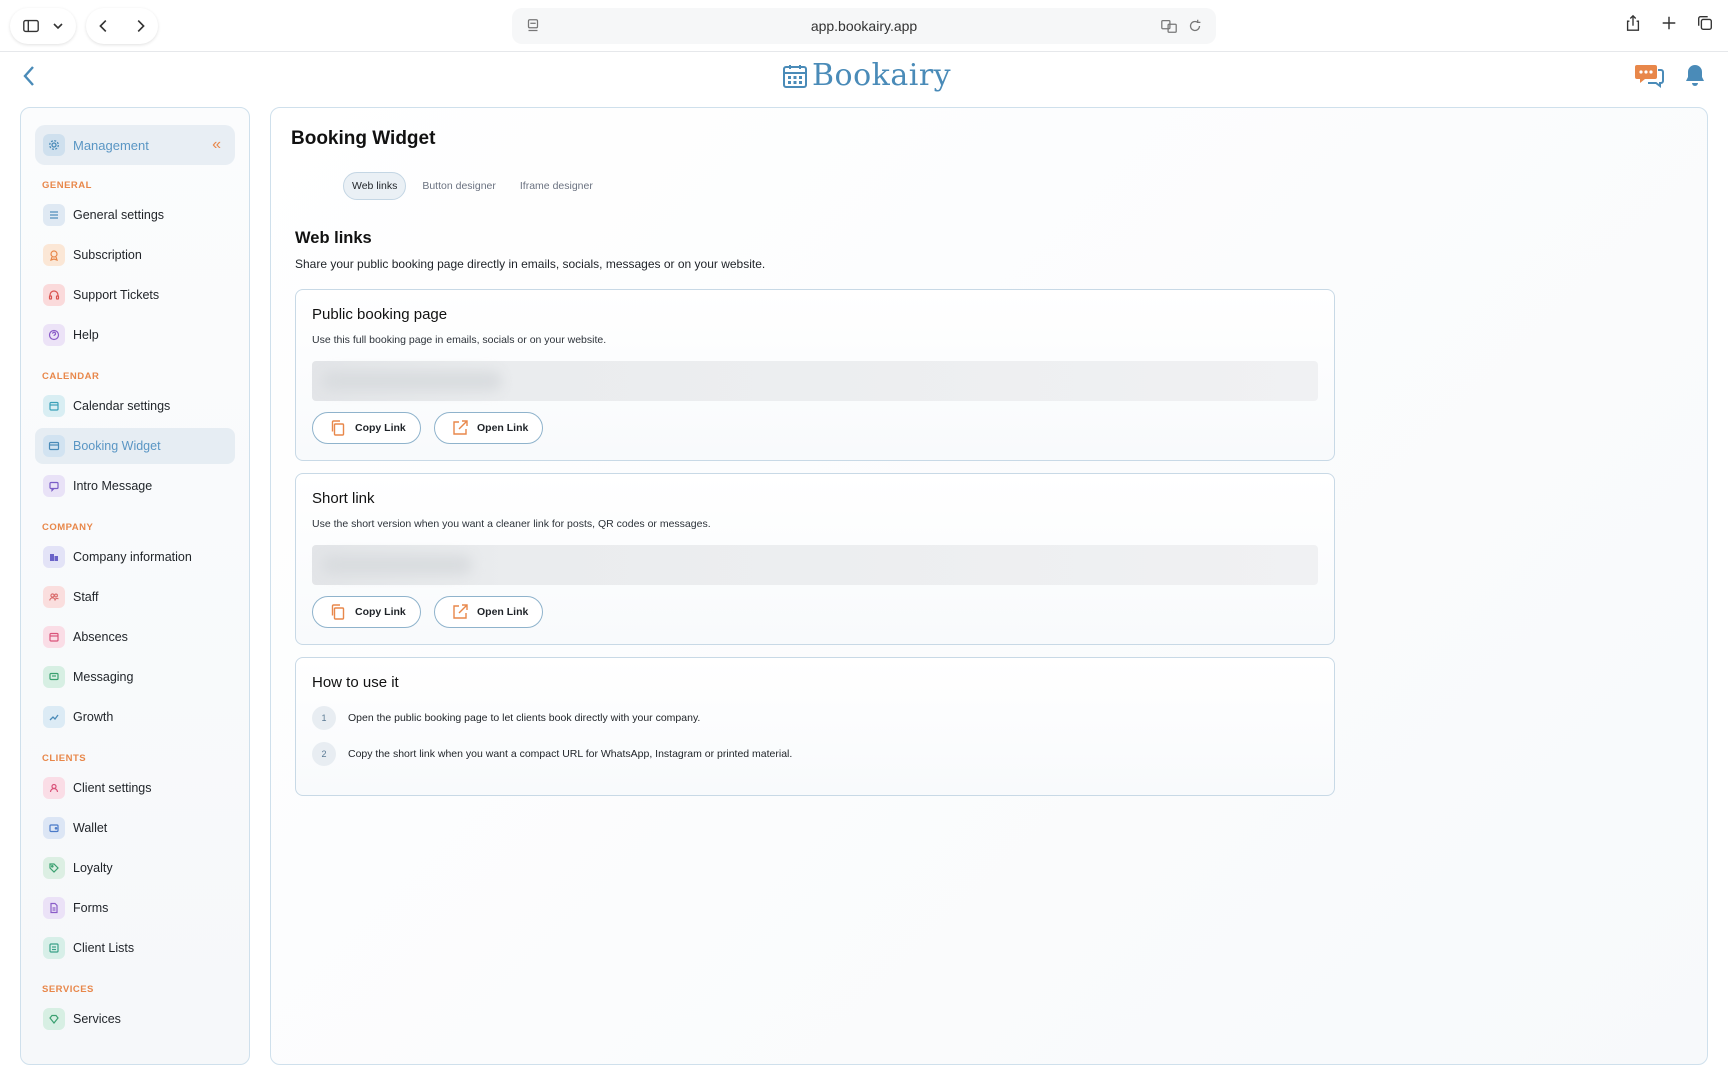 The width and height of the screenshot is (1728, 1084). I want to click on forward-arrow-icon, so click(140, 26).